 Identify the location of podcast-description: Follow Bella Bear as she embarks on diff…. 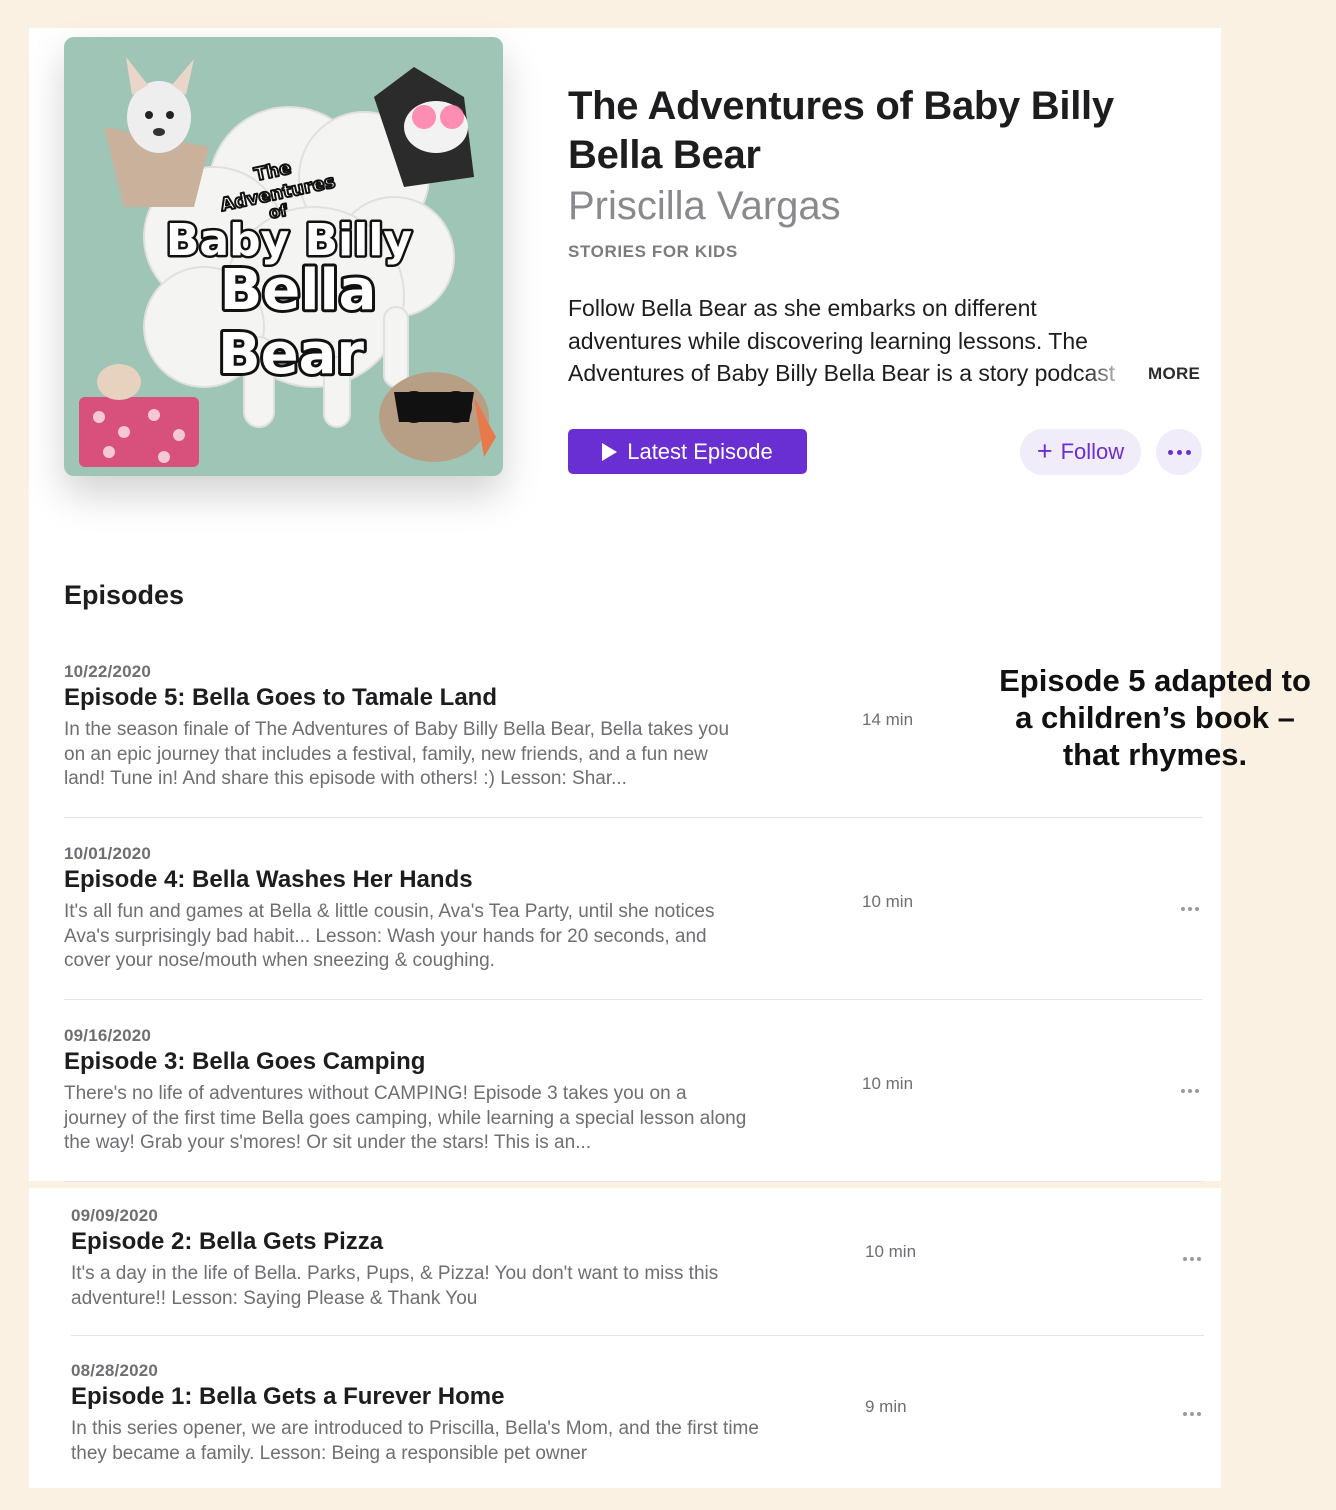
(842, 340).